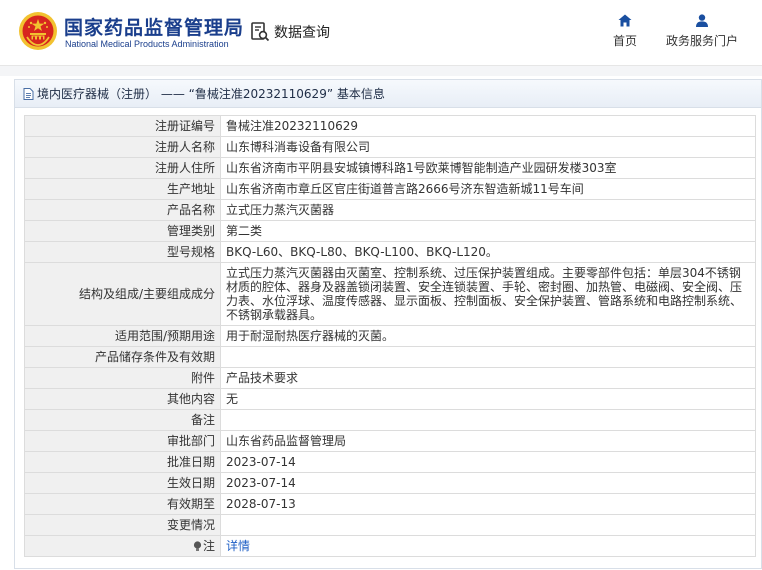  What do you see at coordinates (122, 210) in the screenshot?
I see `row-label: 产品名称` at bounding box center [122, 210].